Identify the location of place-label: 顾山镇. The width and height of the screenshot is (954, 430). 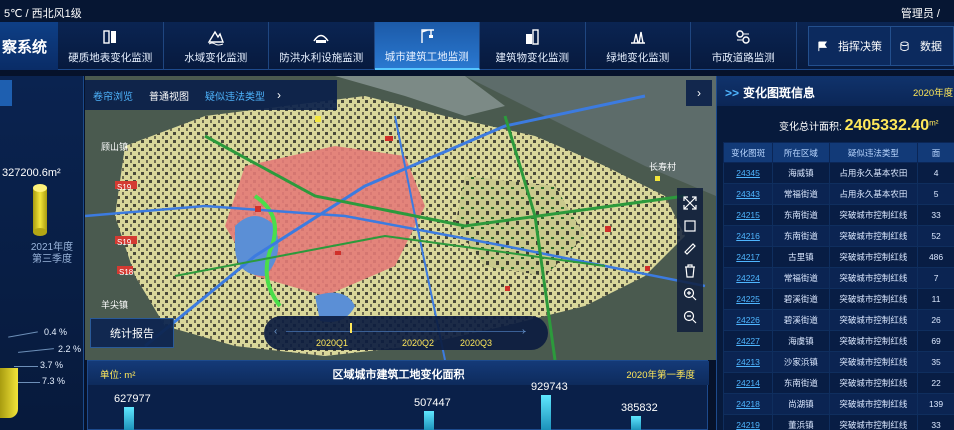
(115, 147).